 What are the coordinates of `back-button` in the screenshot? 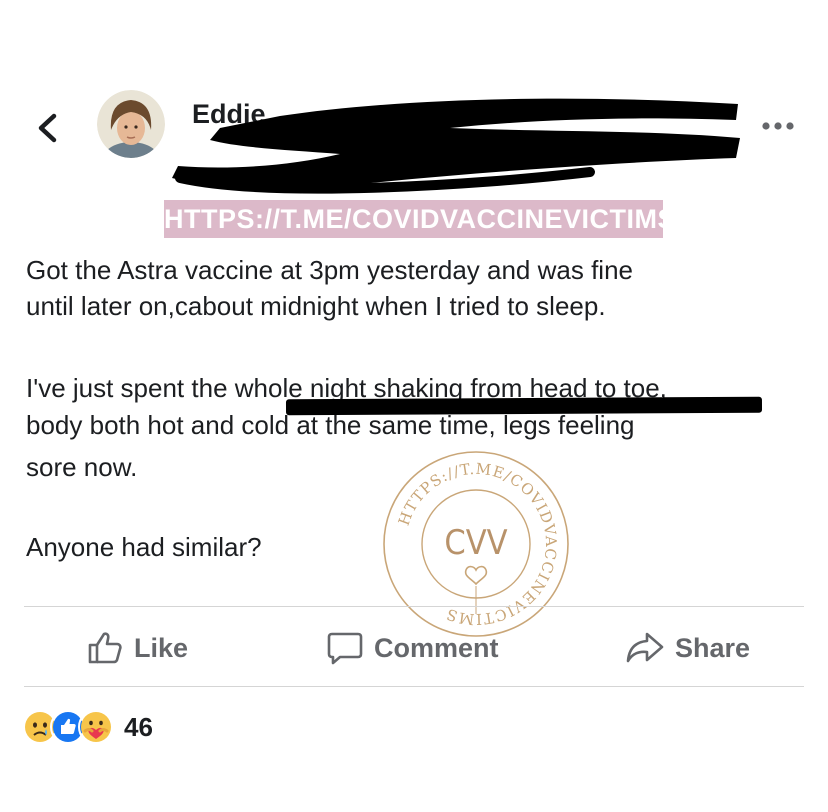 It's located at (48, 128).